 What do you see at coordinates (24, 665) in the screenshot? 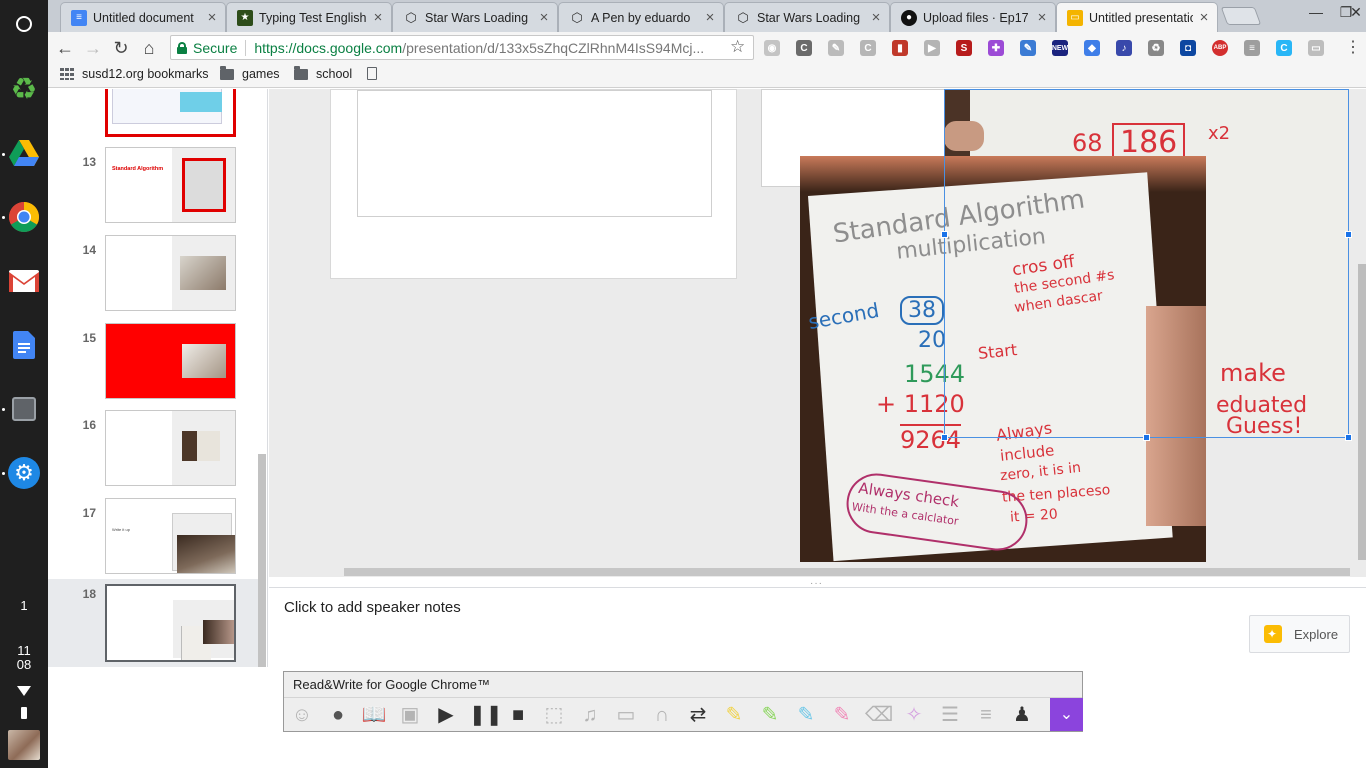
I see `clock-minute: 08` at bounding box center [24, 665].